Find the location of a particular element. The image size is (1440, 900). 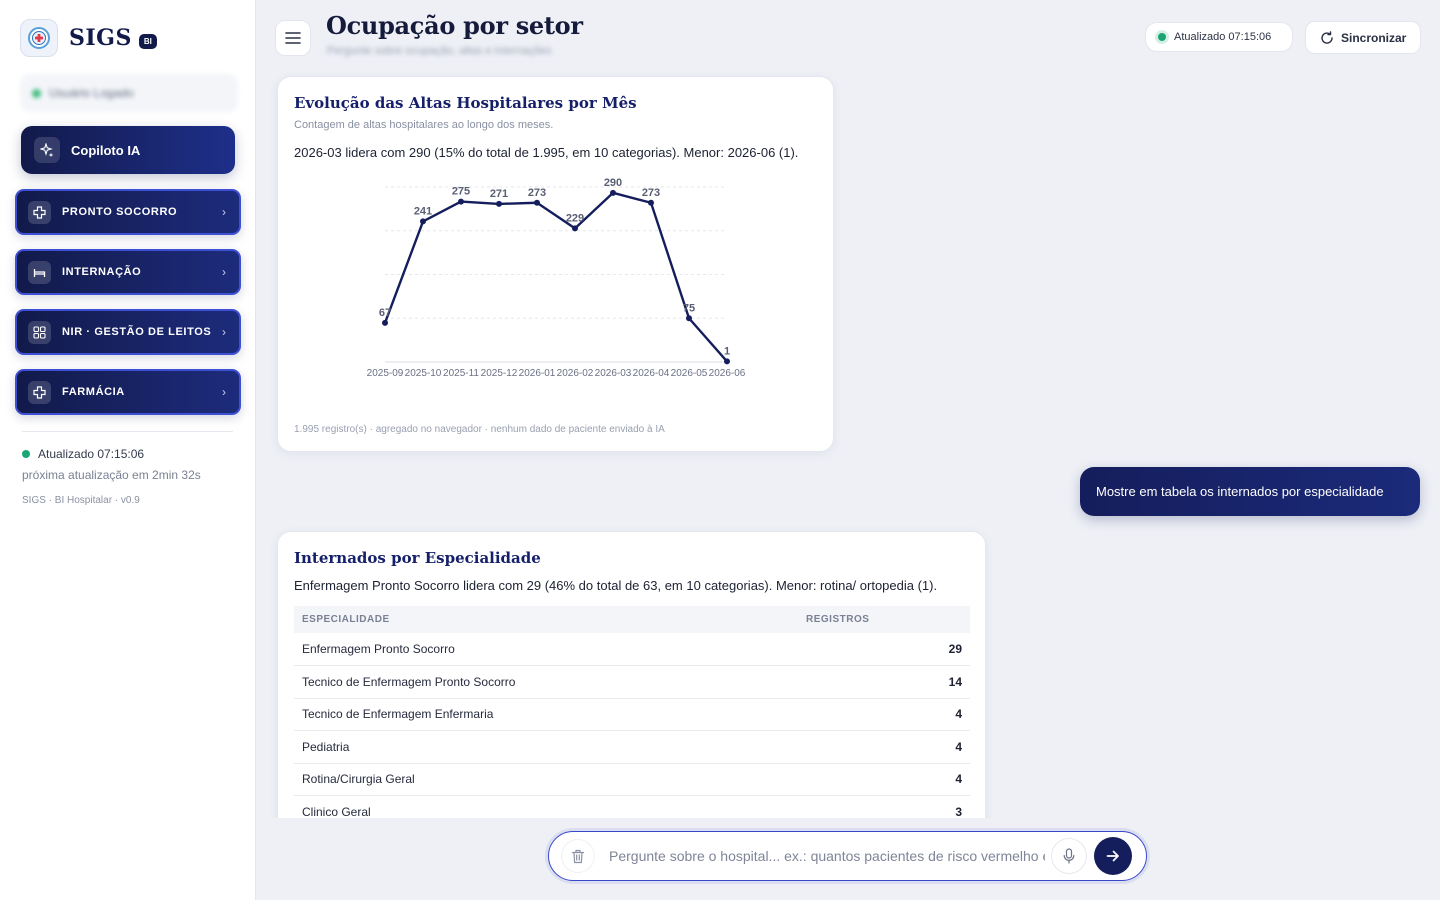

copilot-ia-label: Copiloto IA is located at coordinates (106, 150).